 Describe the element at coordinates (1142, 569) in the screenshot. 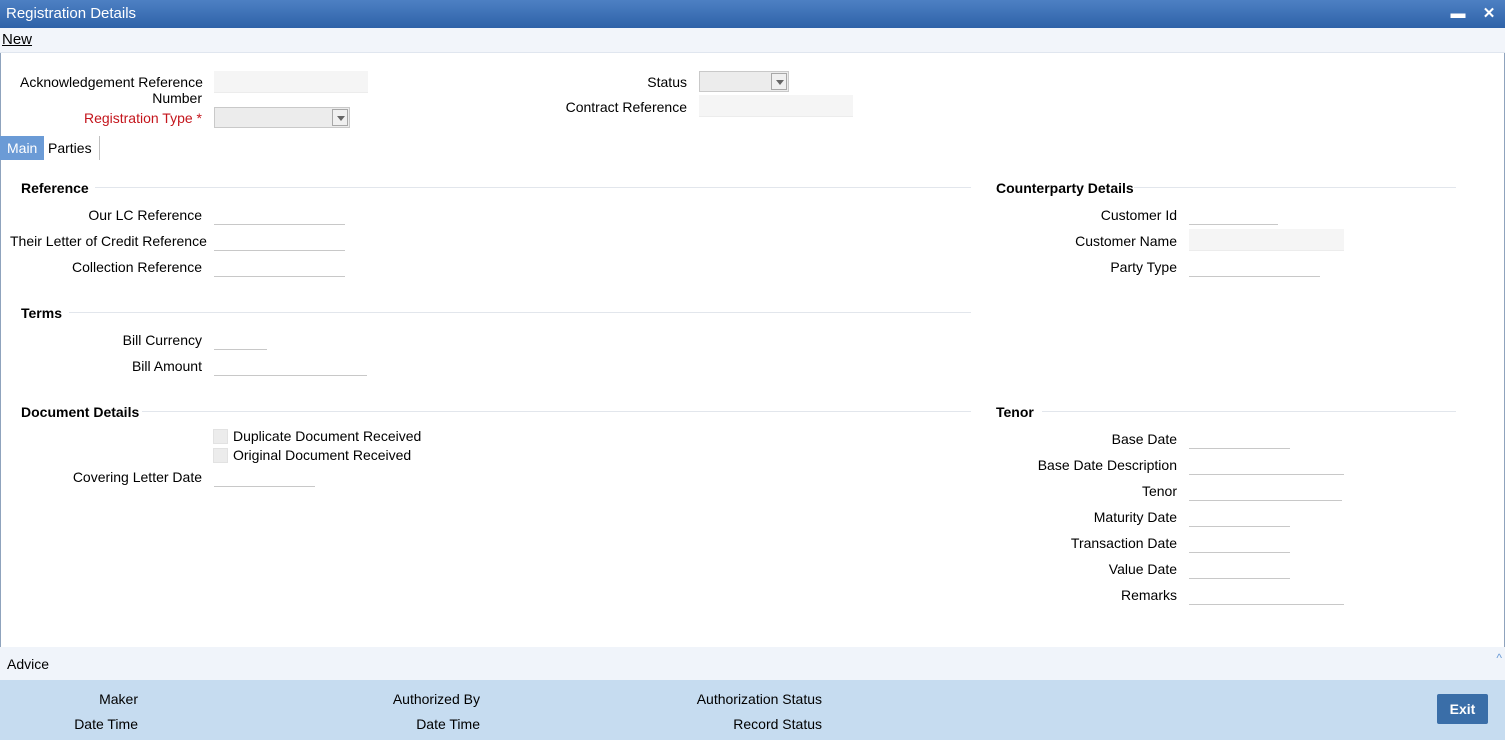

I see `value-date-label: Value Date` at that location.